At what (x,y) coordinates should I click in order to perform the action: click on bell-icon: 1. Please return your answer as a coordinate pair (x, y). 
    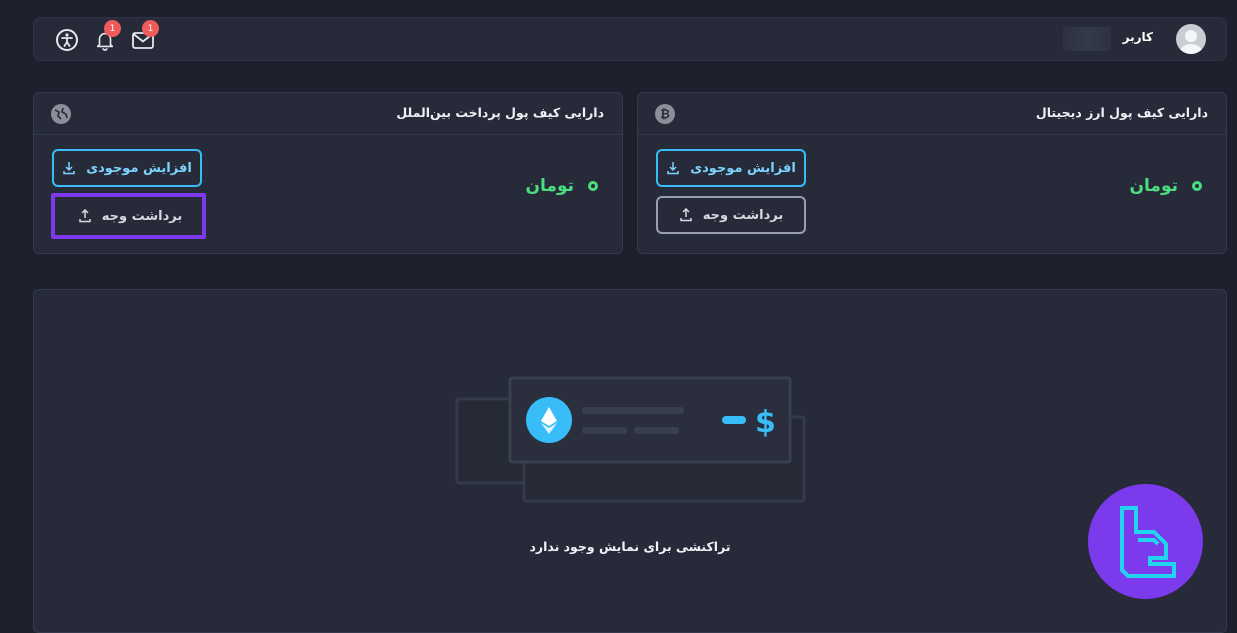
    Looking at the image, I should click on (106, 36).